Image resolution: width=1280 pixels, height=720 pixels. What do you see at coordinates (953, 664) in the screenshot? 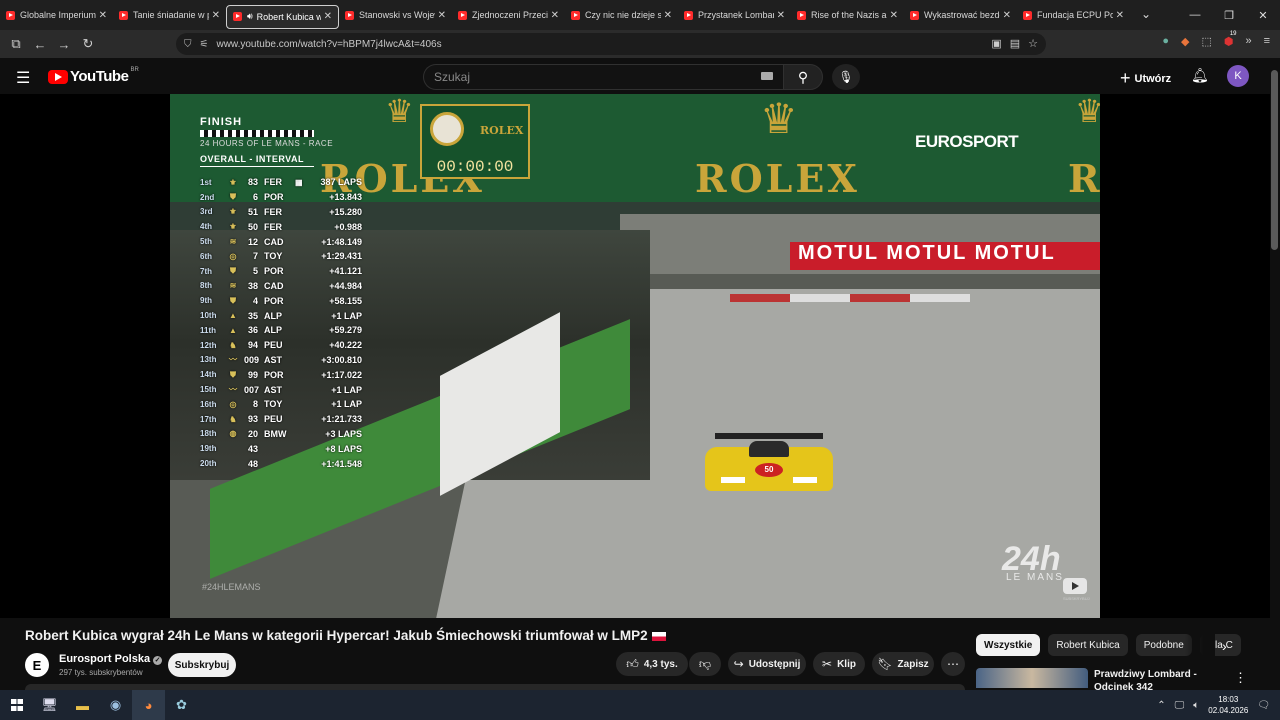
I see `more-actions-button: ⋯` at bounding box center [953, 664].